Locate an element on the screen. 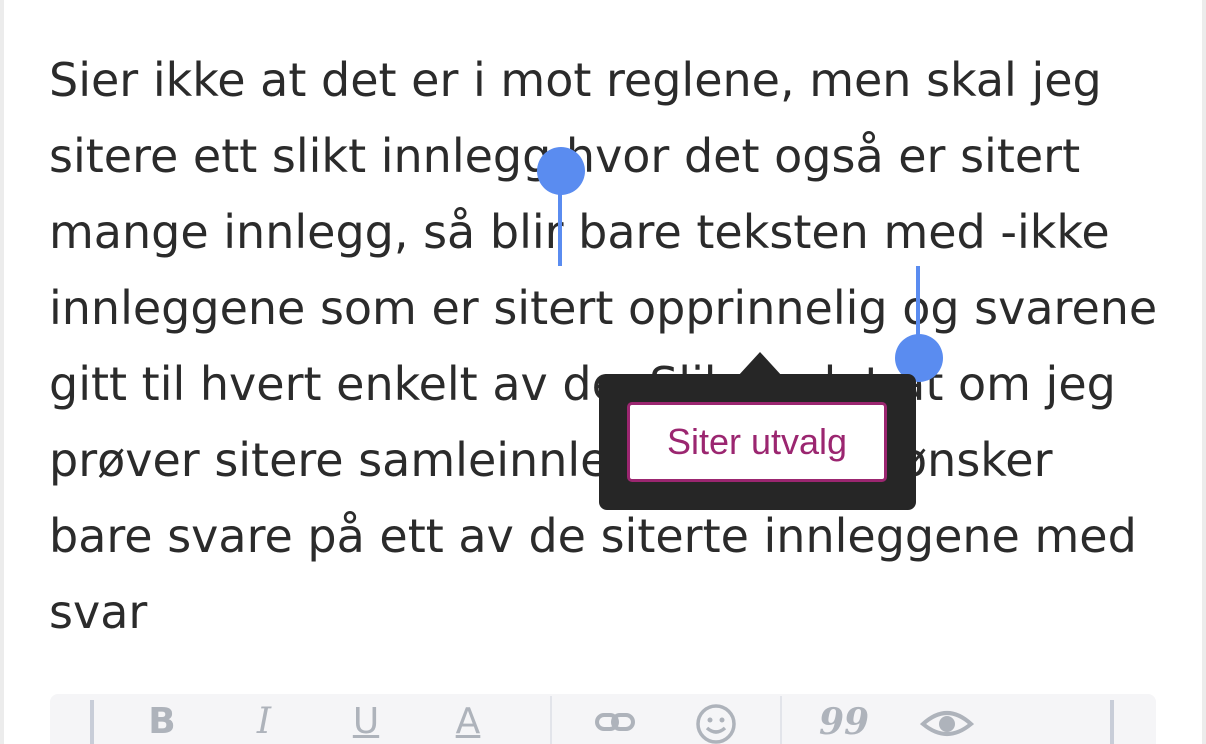 The image size is (1206, 744). page-edge-left is located at coordinates (2, 372).